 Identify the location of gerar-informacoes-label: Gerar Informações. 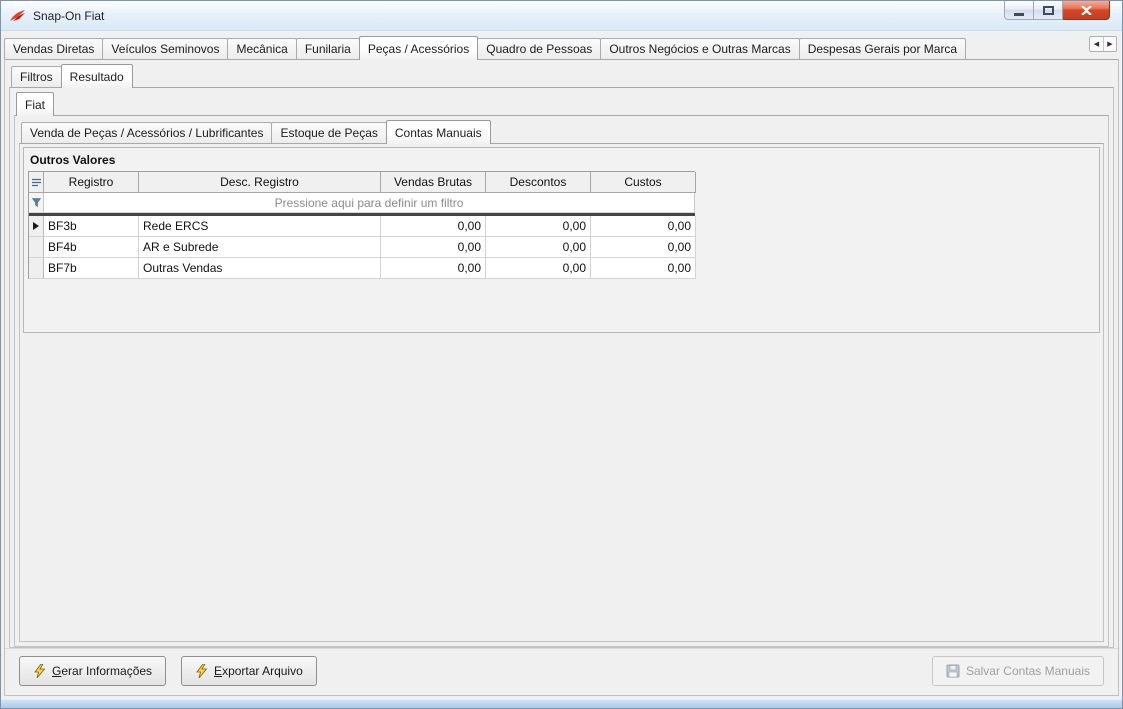
(102, 671).